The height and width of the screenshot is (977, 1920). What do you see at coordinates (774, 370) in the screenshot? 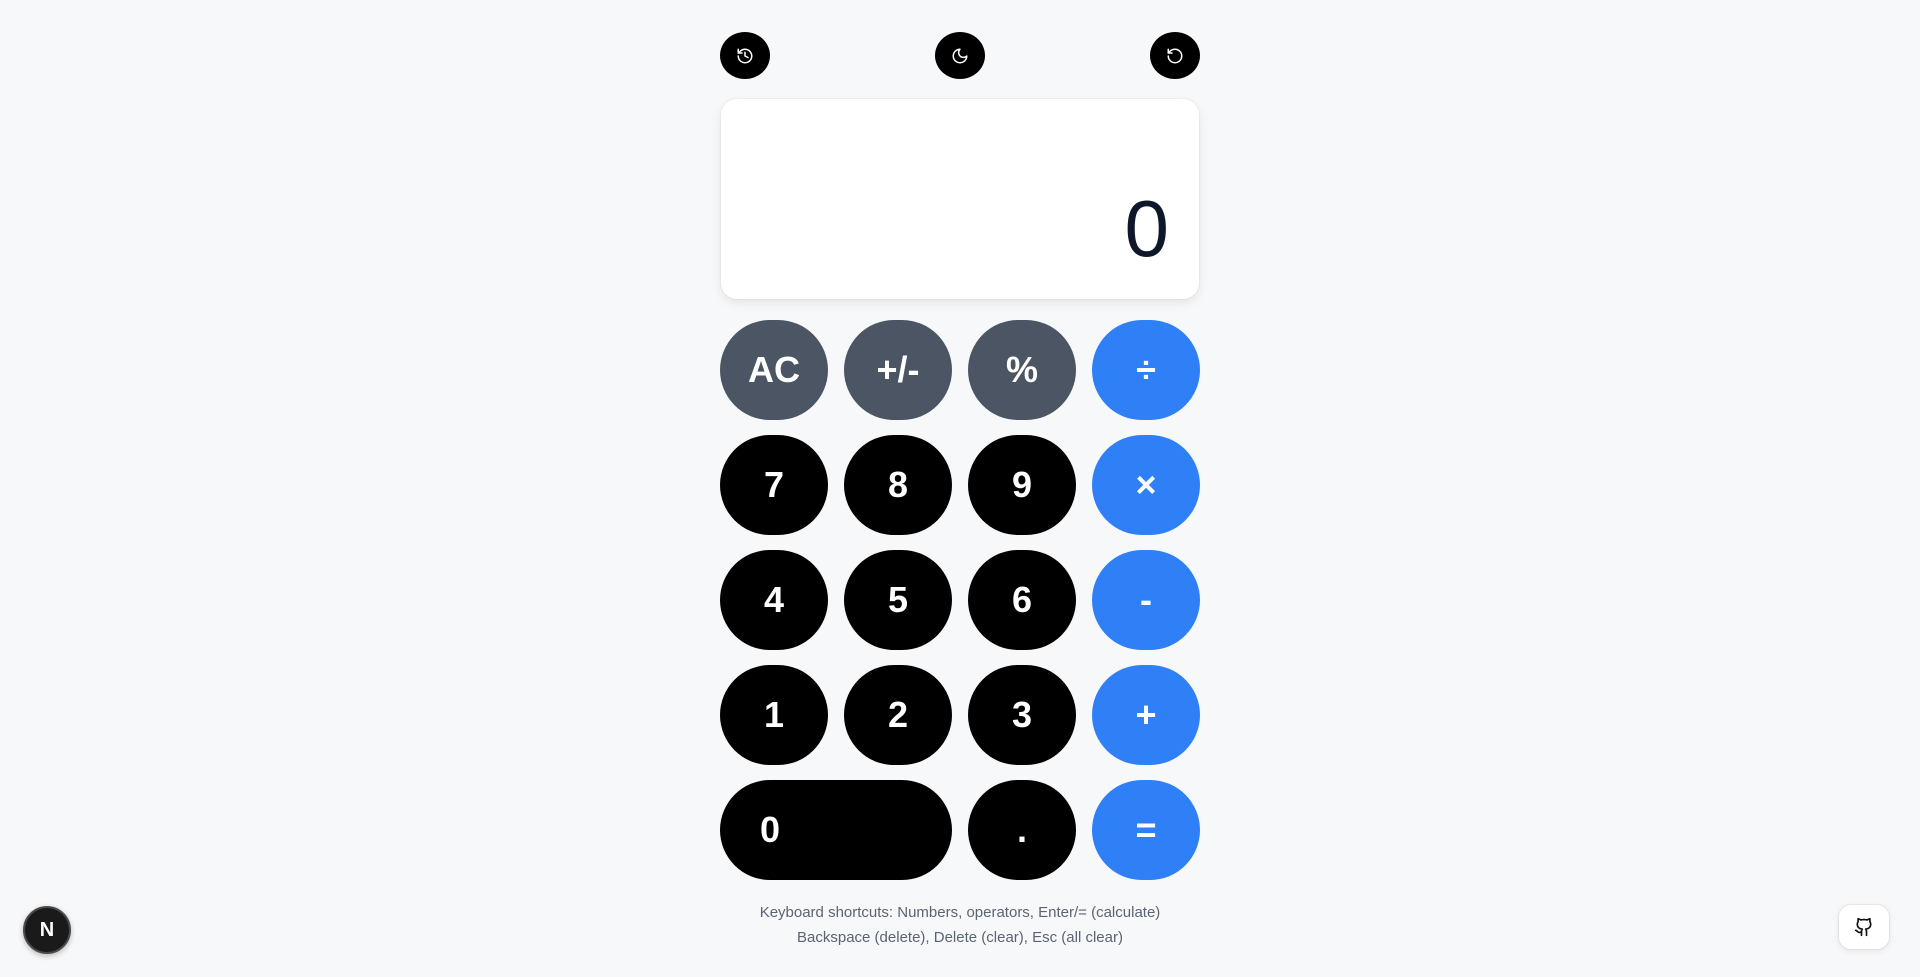
I see `all-clear-button: AC` at bounding box center [774, 370].